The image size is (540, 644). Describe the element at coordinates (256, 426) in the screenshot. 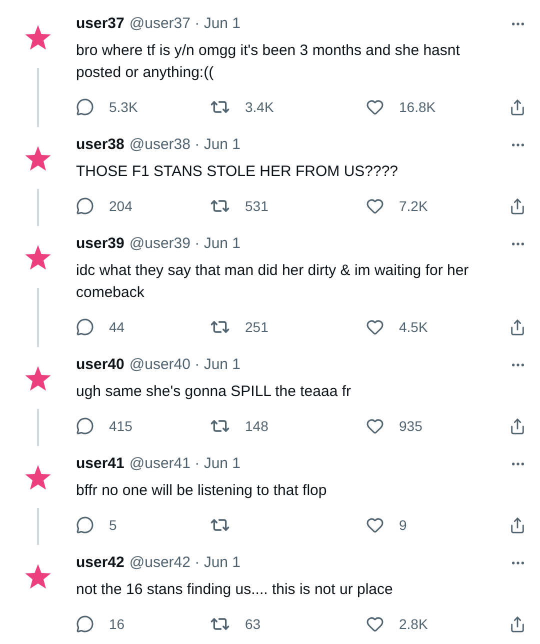

I see `action-count: 148` at that location.